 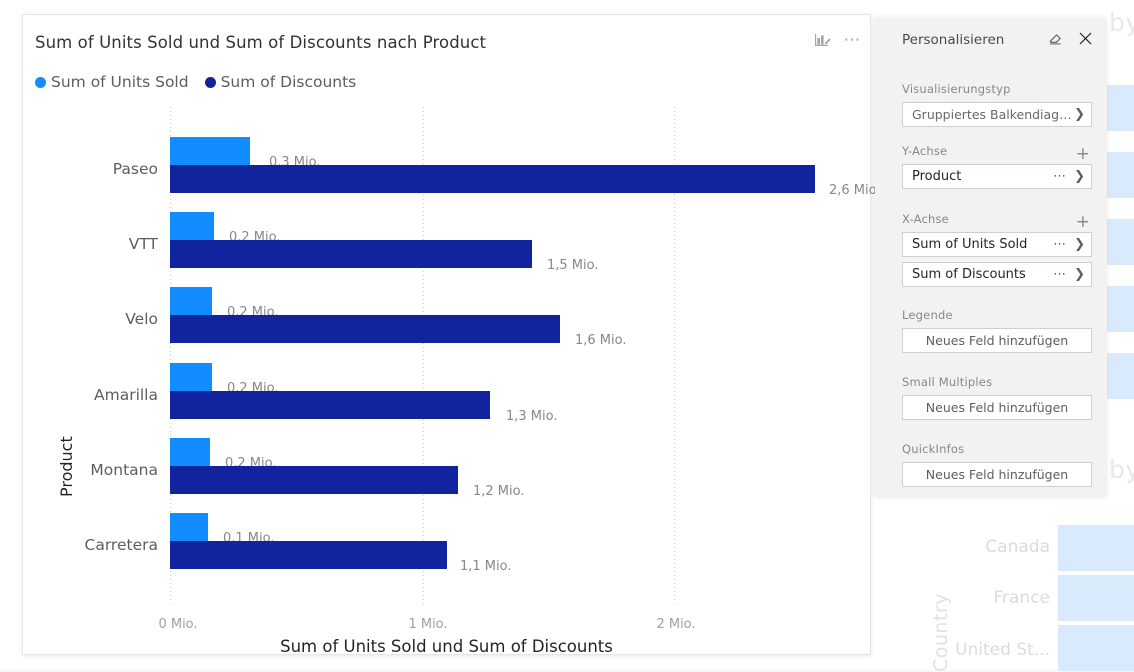 I want to click on visualization-type-value: Gruppiertes Balkendiagramm, so click(x=993, y=114).